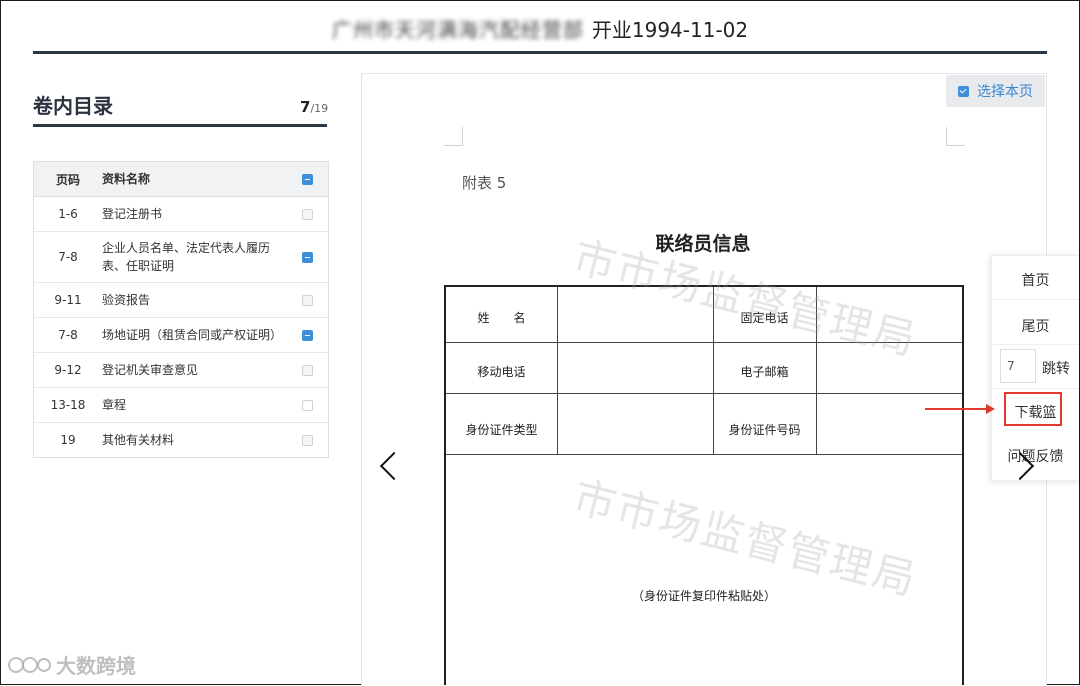 The height and width of the screenshot is (686, 1080). I want to click on toc-row-pages: 9-12, so click(68, 370).